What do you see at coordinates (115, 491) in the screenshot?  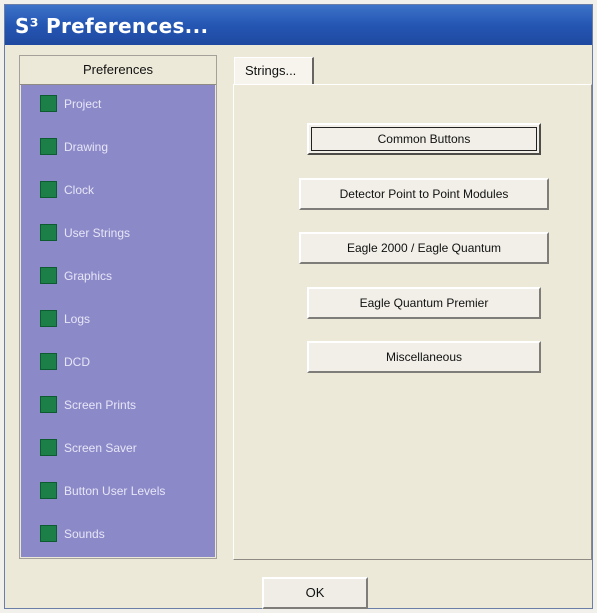 I see `pref-item-label: Button User Levels` at bounding box center [115, 491].